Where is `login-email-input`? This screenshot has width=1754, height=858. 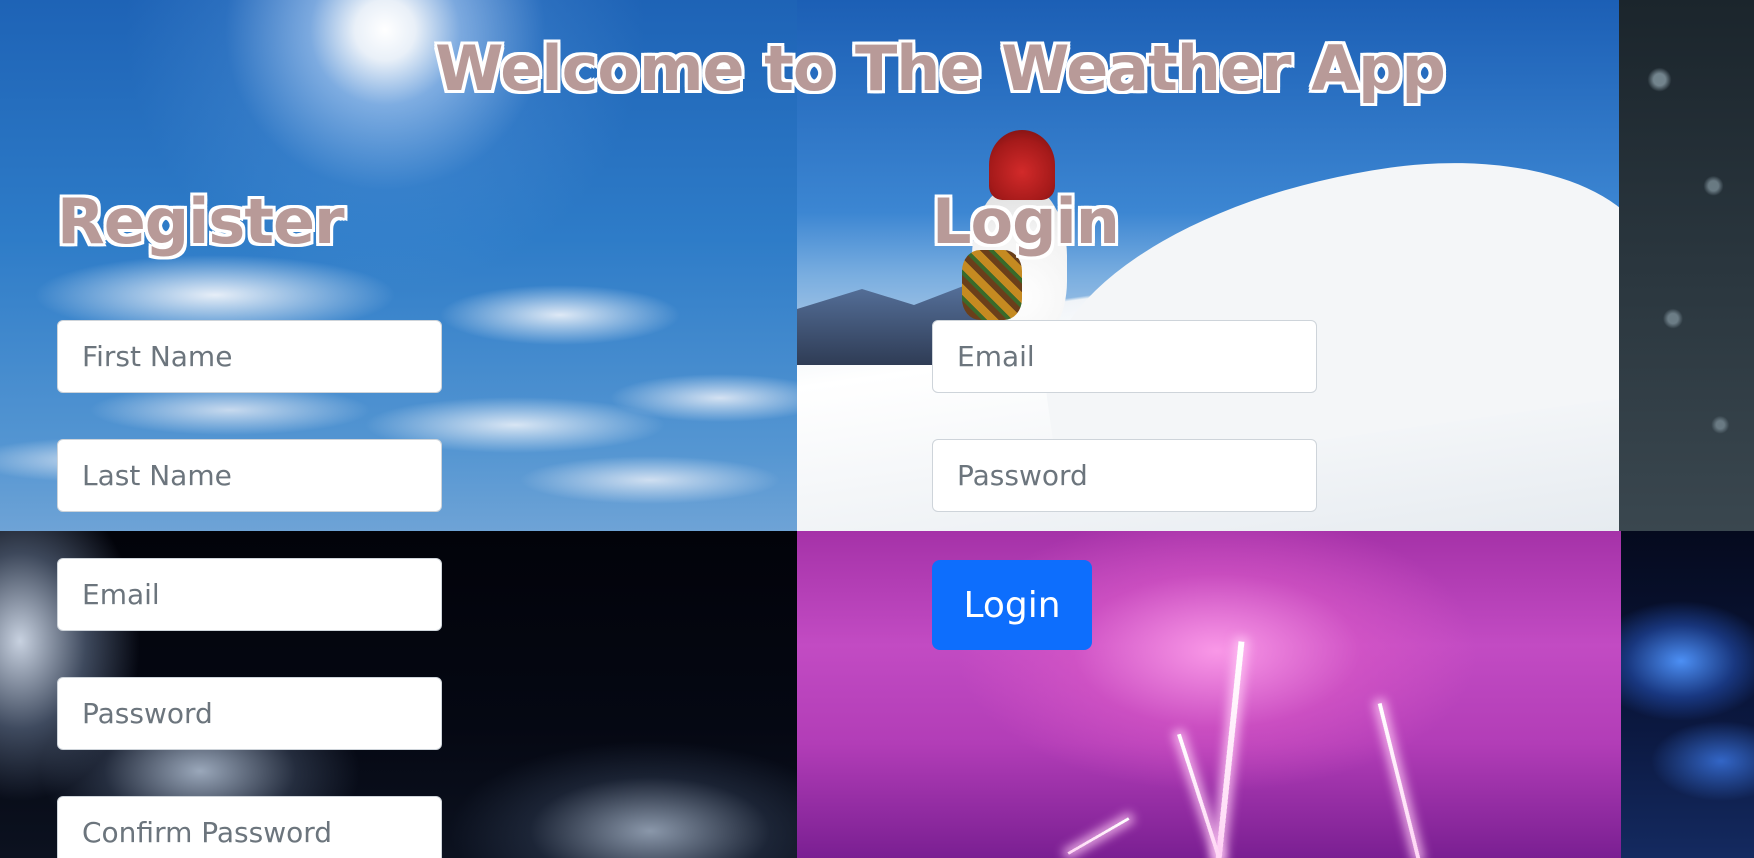 login-email-input is located at coordinates (1124, 356).